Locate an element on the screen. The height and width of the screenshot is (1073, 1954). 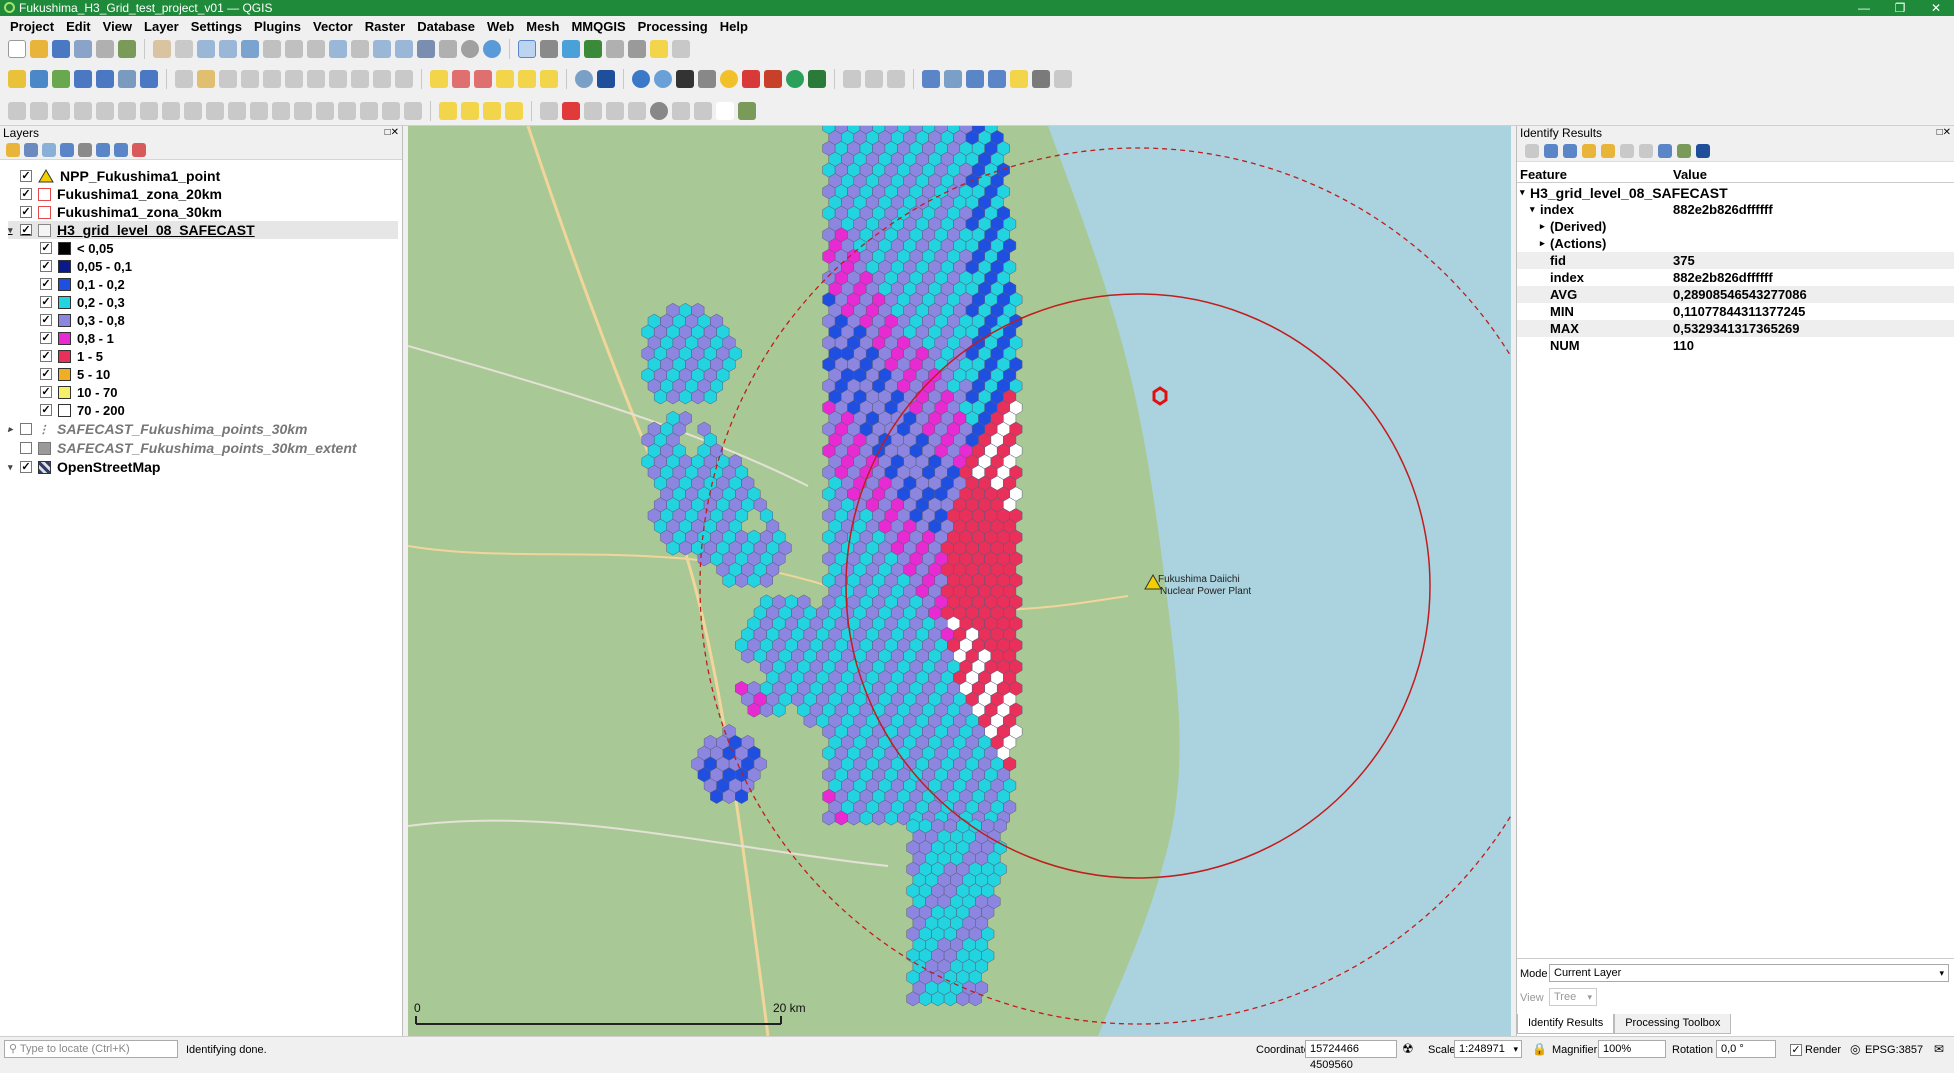
label-pin-icon is located at coordinates (461, 79).